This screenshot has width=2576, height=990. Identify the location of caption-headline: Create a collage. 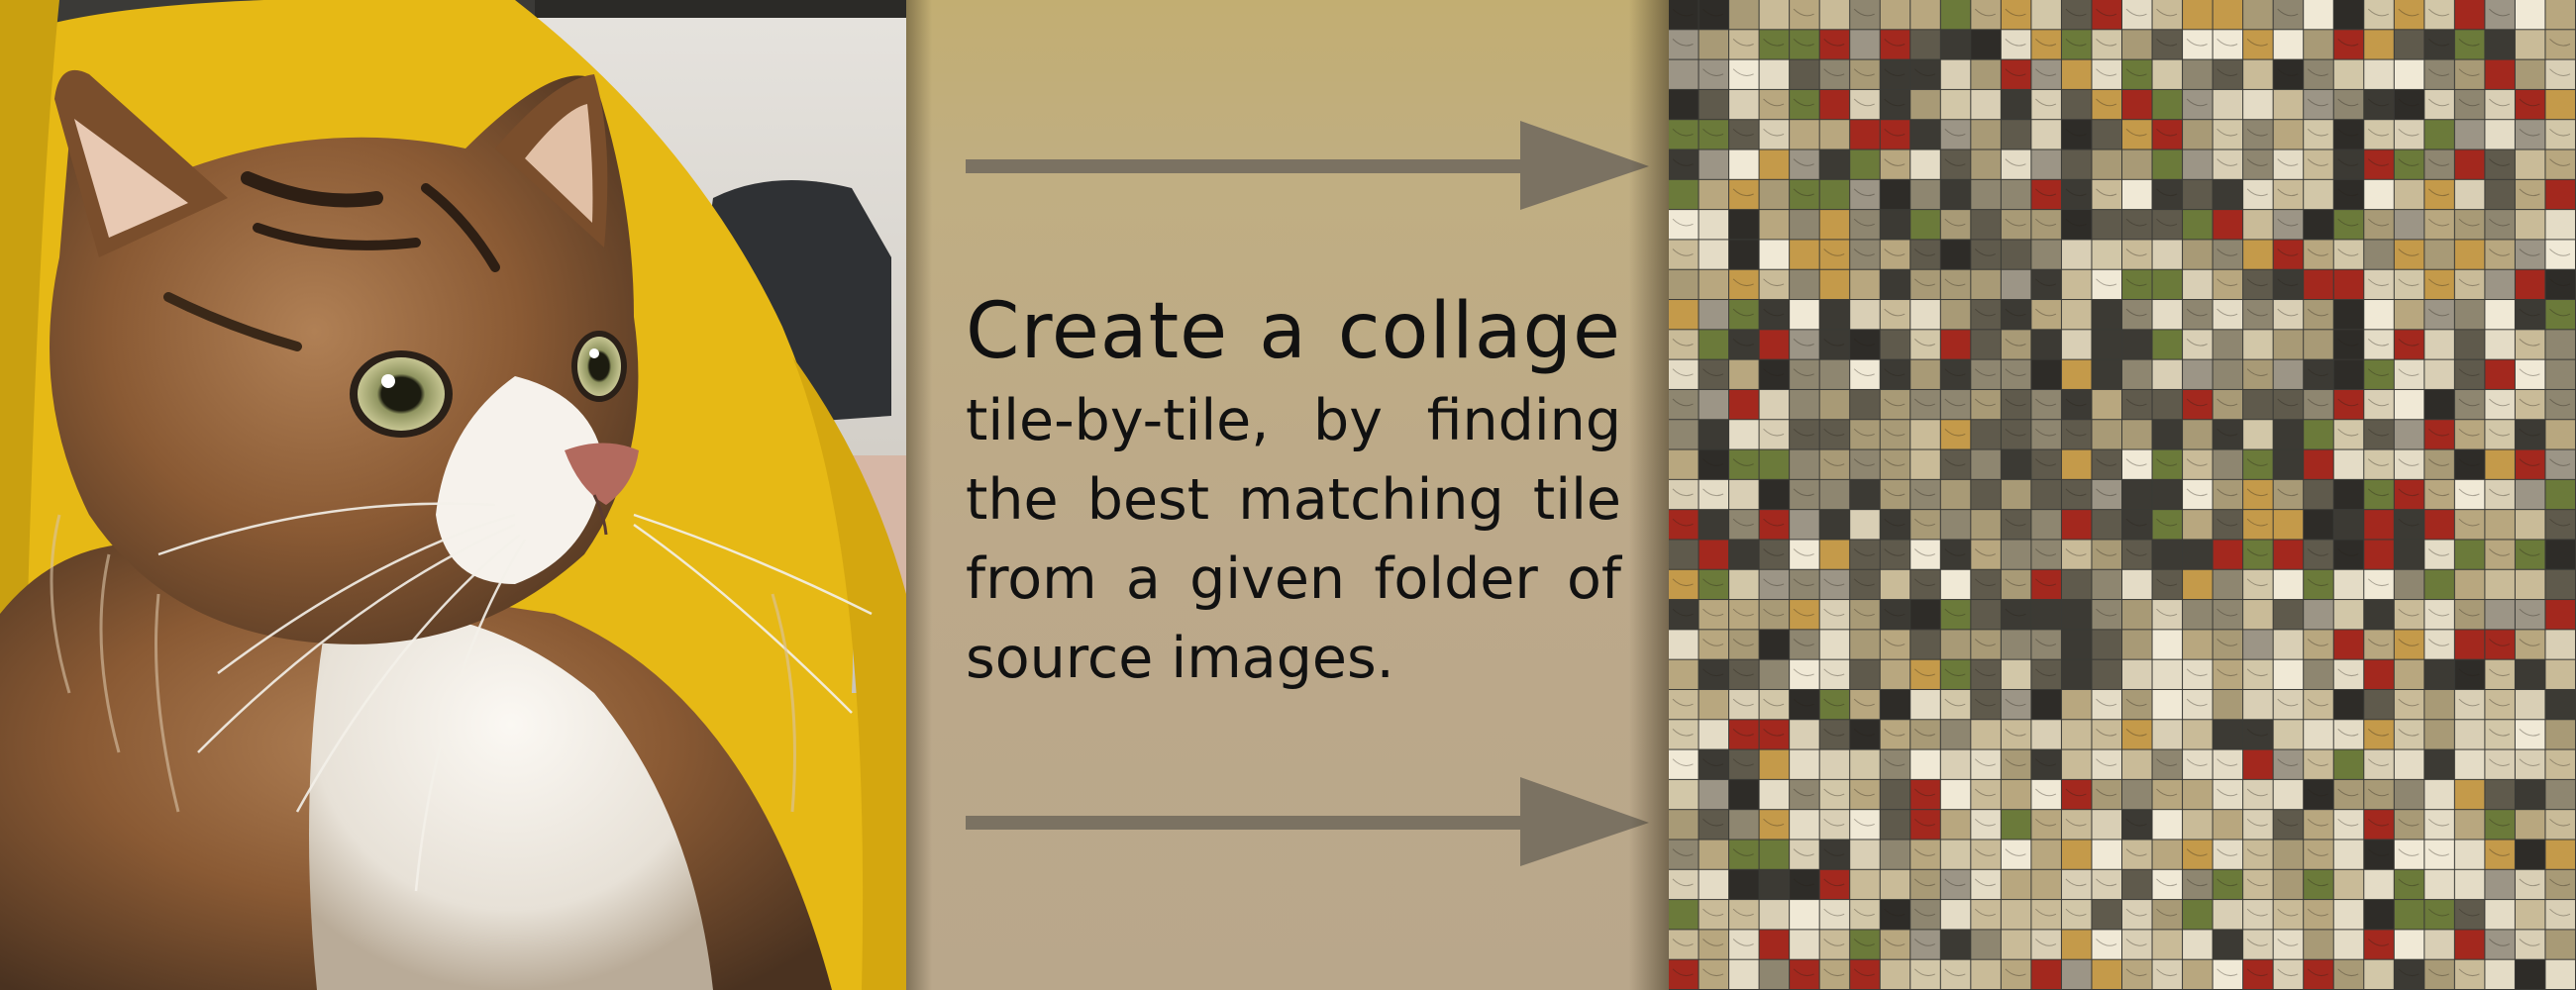
(1293, 331).